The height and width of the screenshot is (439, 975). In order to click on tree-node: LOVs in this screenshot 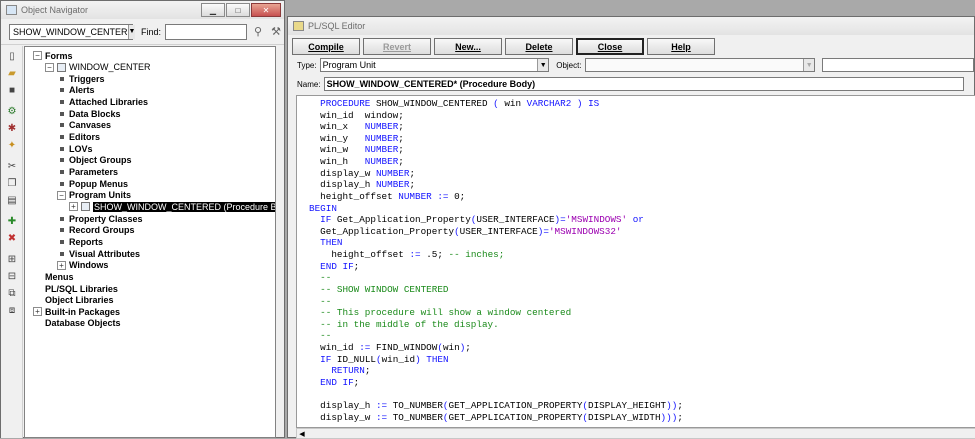, I will do `click(75, 148)`.